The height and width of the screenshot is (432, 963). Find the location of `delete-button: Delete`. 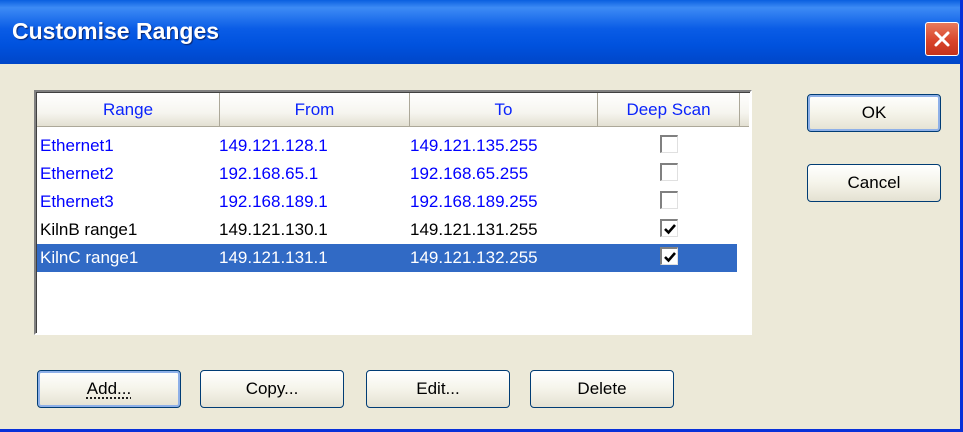

delete-button: Delete is located at coordinates (602, 389).